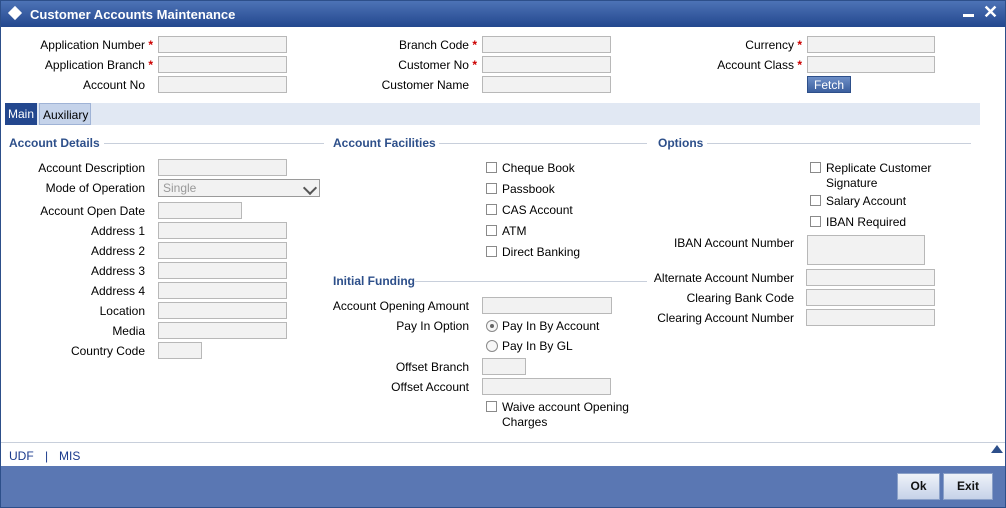  What do you see at coordinates (503, 454) in the screenshot?
I see `subsystem-bar: UDF | MIS` at bounding box center [503, 454].